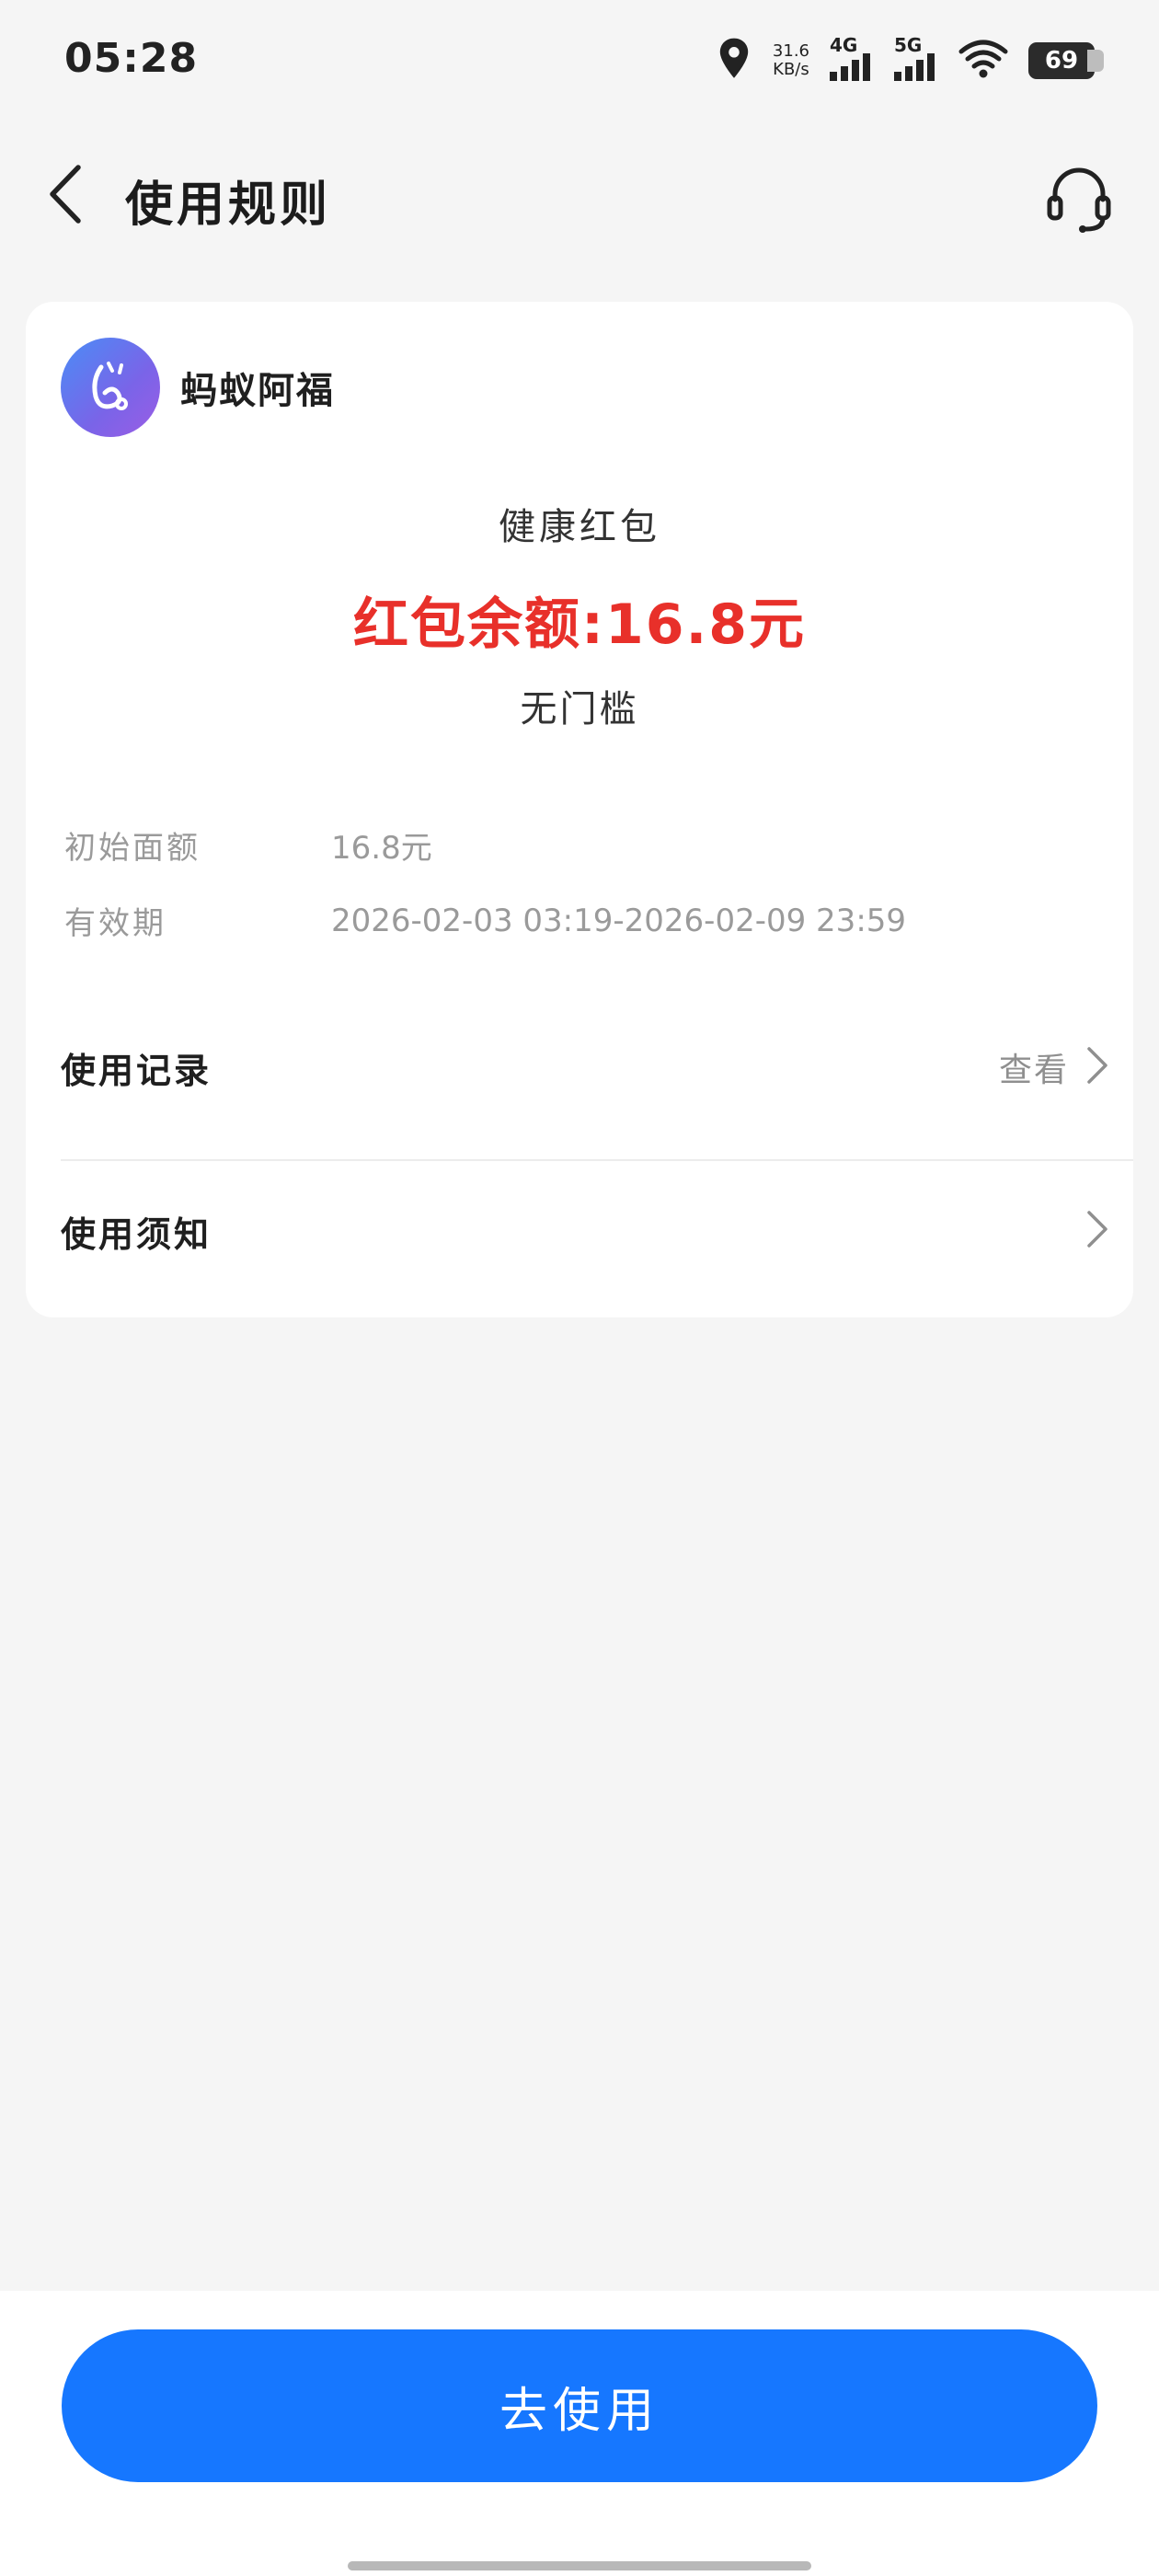 The width and height of the screenshot is (1159, 2576). Describe the element at coordinates (579, 709) in the screenshot. I see `coupon-threshold: 无门槛` at that location.